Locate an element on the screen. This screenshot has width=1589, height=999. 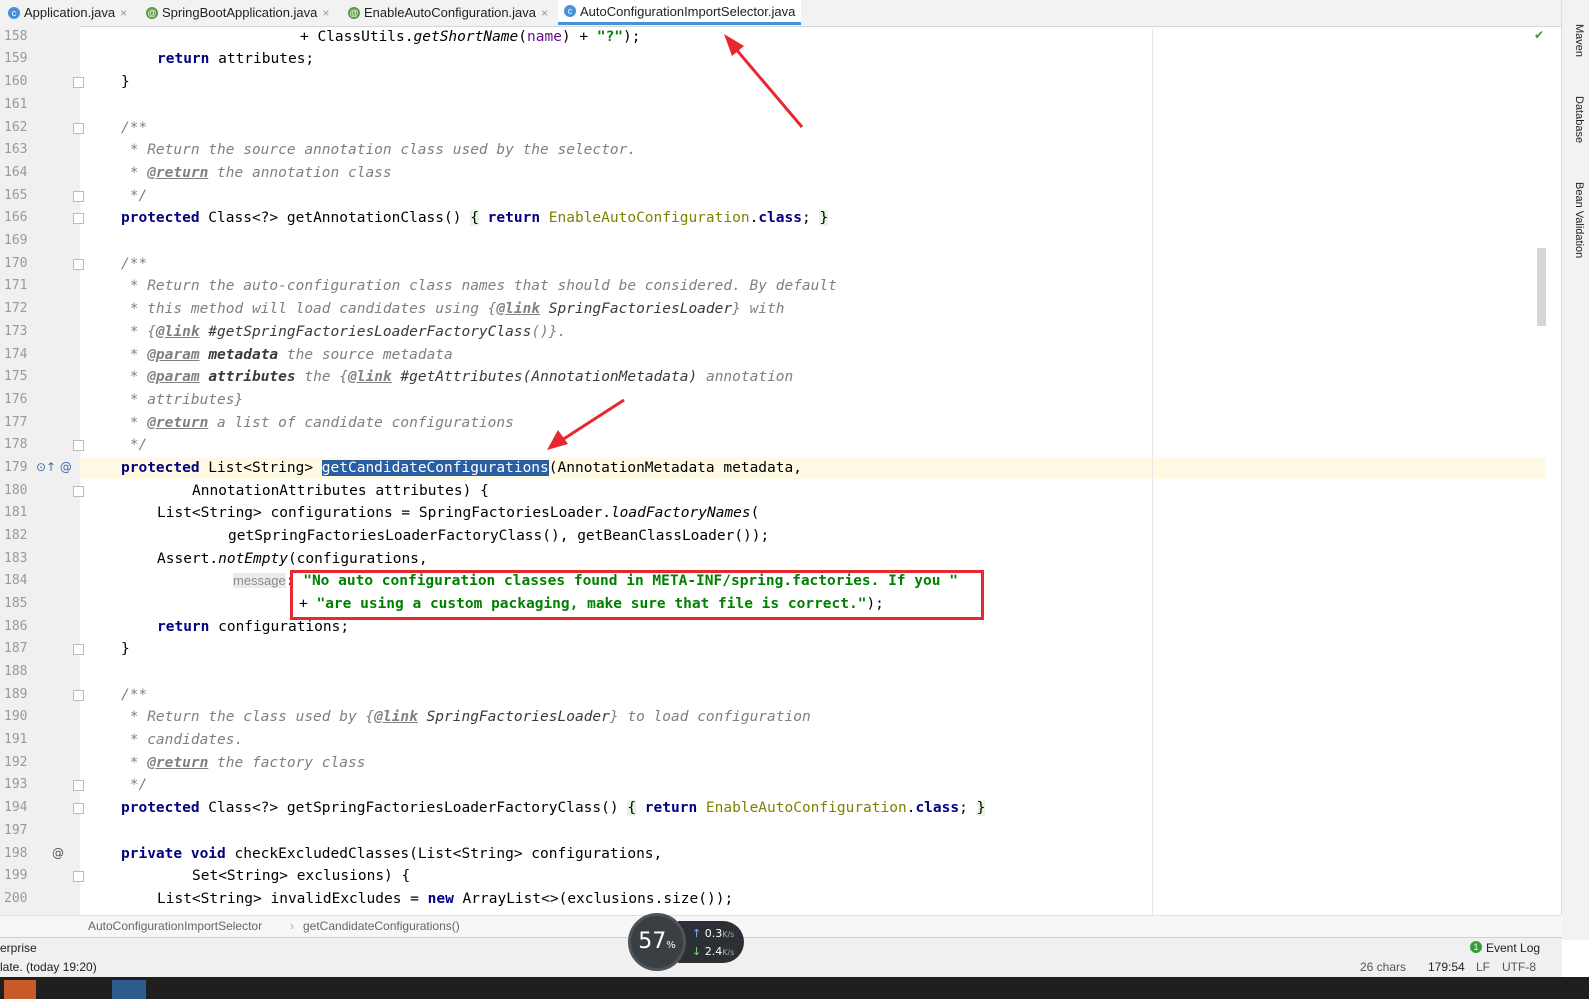
status-tool-label: erprise is located at coordinates (18, 948).